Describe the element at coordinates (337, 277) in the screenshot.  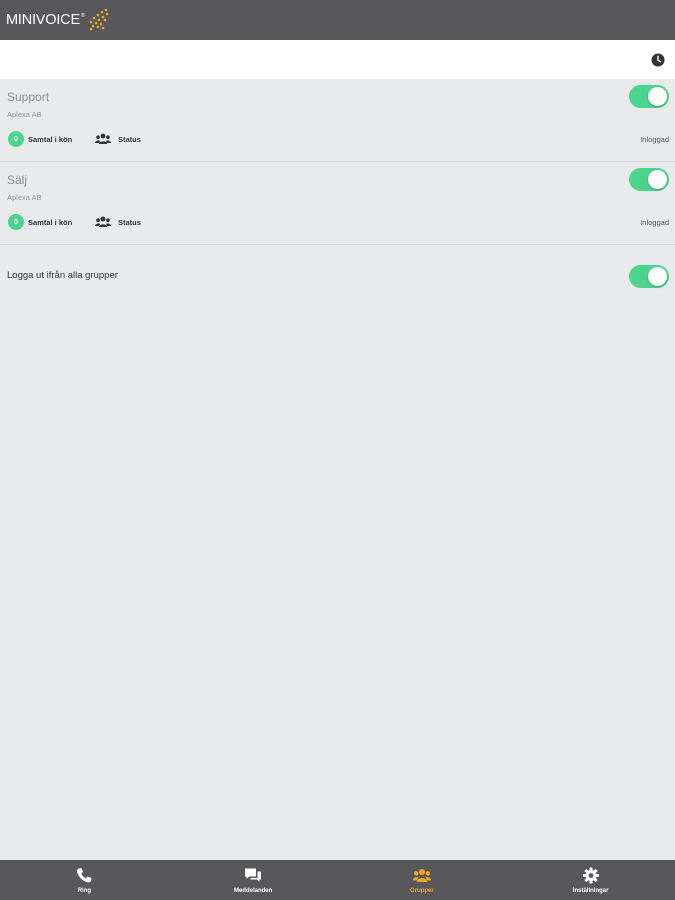
I see `logout-all-row: Logga ut ifrån alla grupper` at that location.